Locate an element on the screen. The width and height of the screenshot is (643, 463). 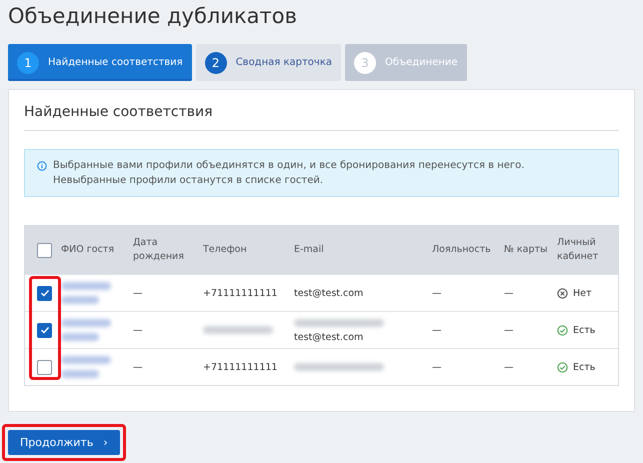
column-header: Дата рождения is located at coordinates (159, 250).